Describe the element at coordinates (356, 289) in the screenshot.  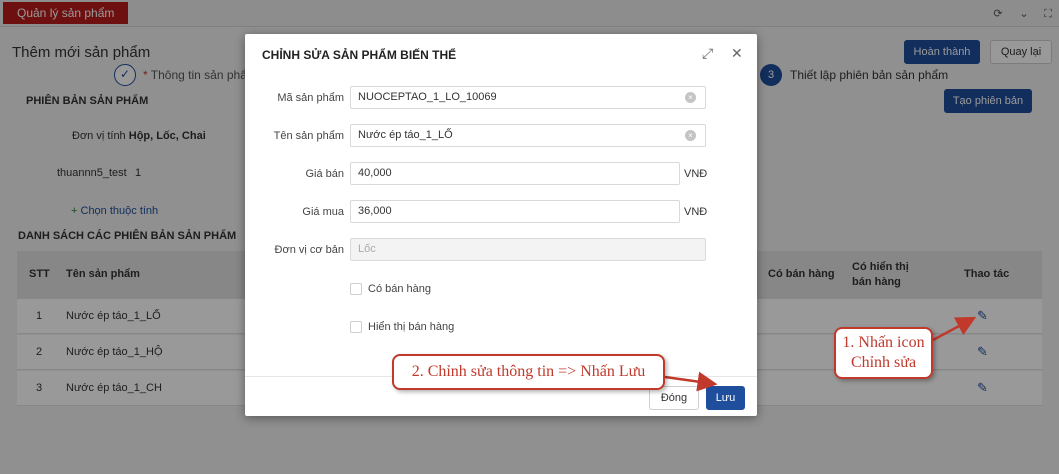
I see `for-sale-checkbox` at that location.